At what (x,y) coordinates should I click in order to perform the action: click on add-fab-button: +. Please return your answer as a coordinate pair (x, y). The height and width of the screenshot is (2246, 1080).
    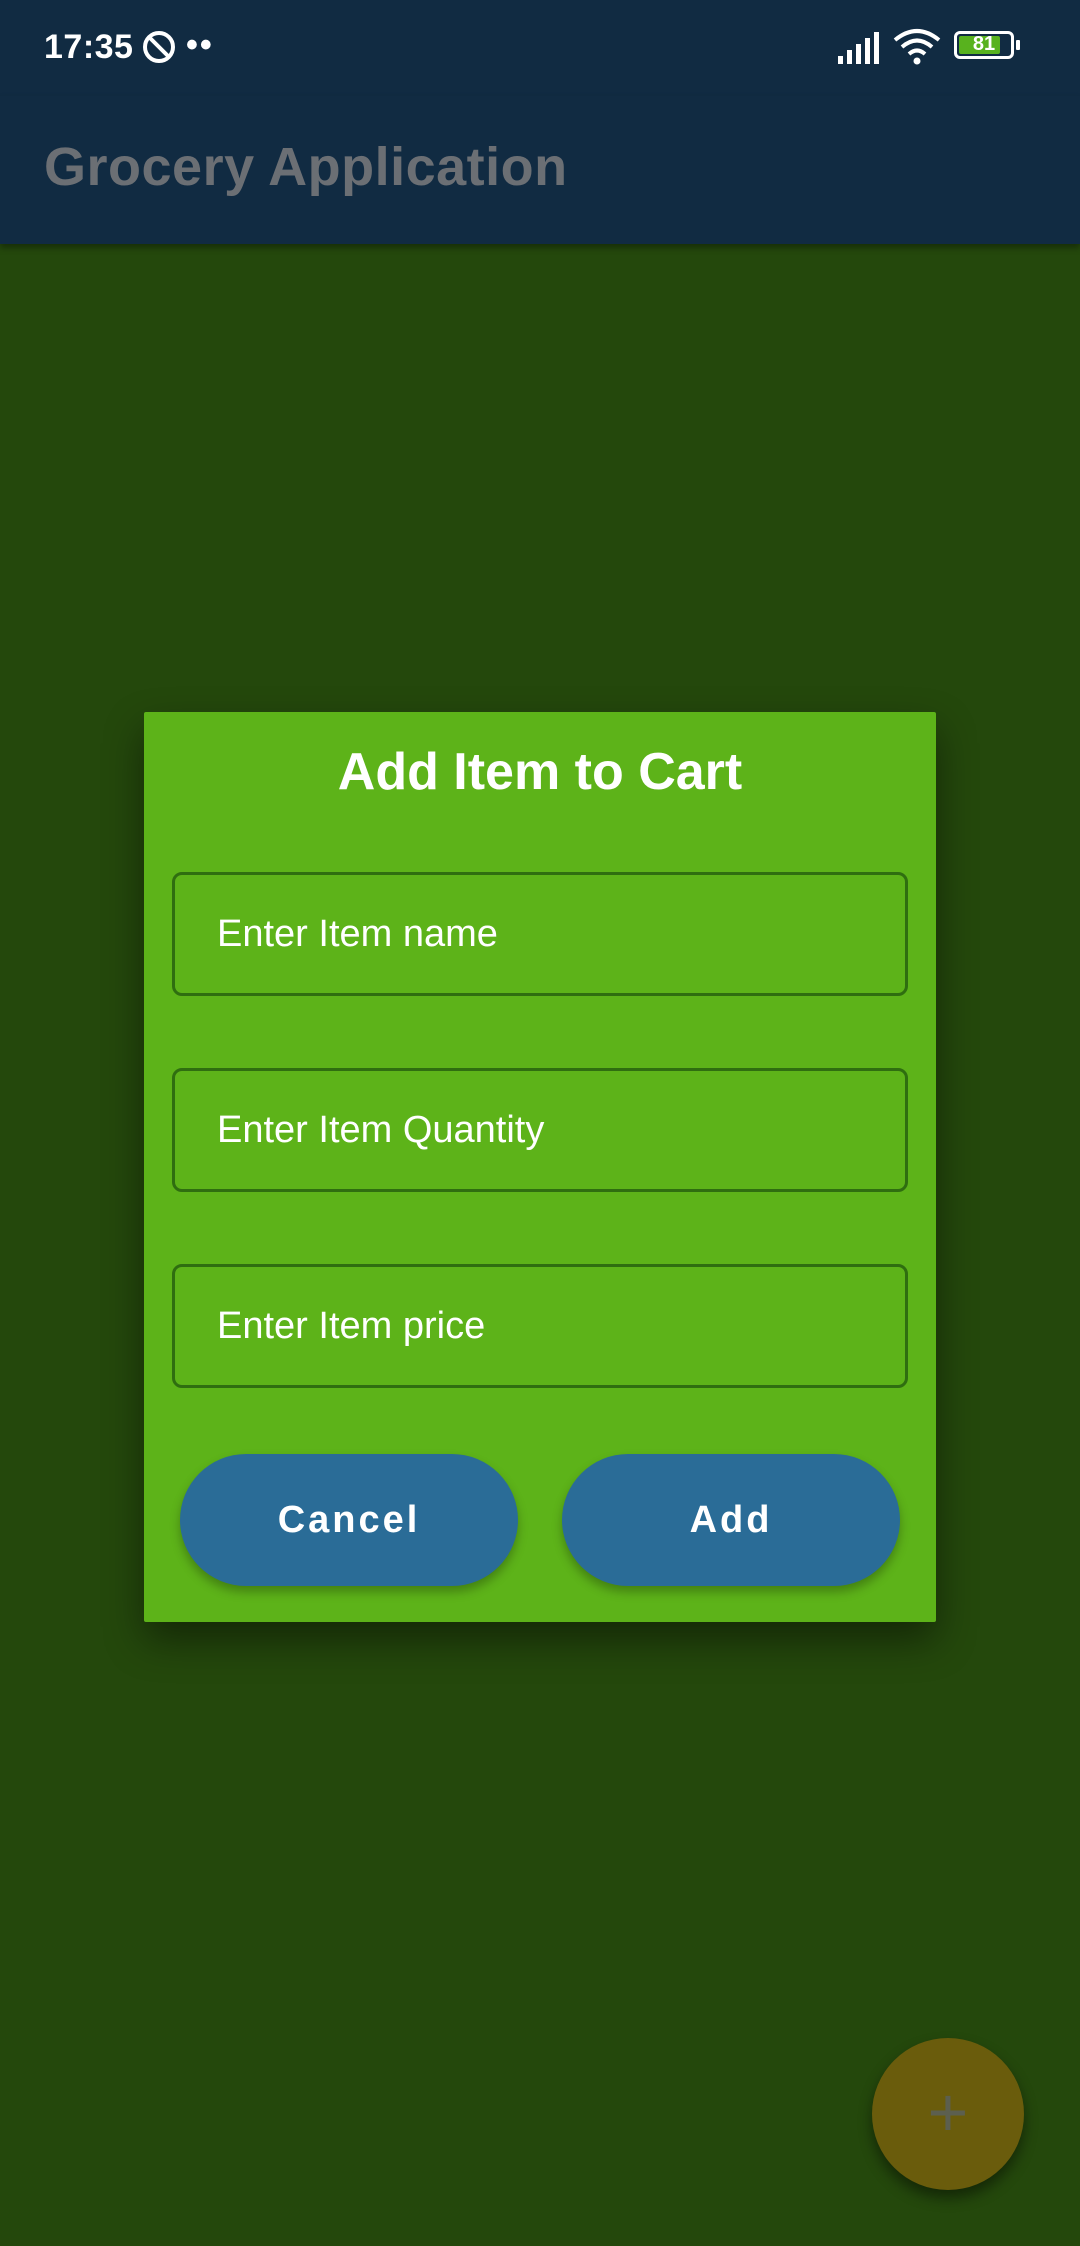
    Looking at the image, I should click on (948, 2114).